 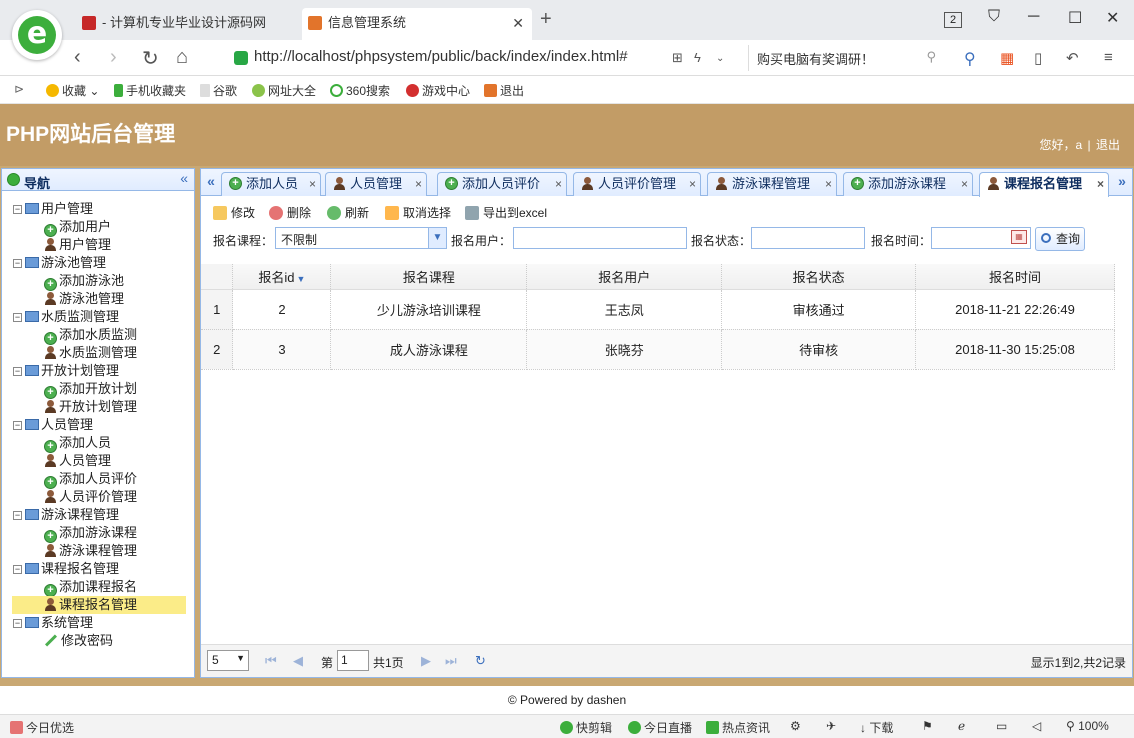 I want to click on status-download: ↓ 下载, so click(x=876, y=727).